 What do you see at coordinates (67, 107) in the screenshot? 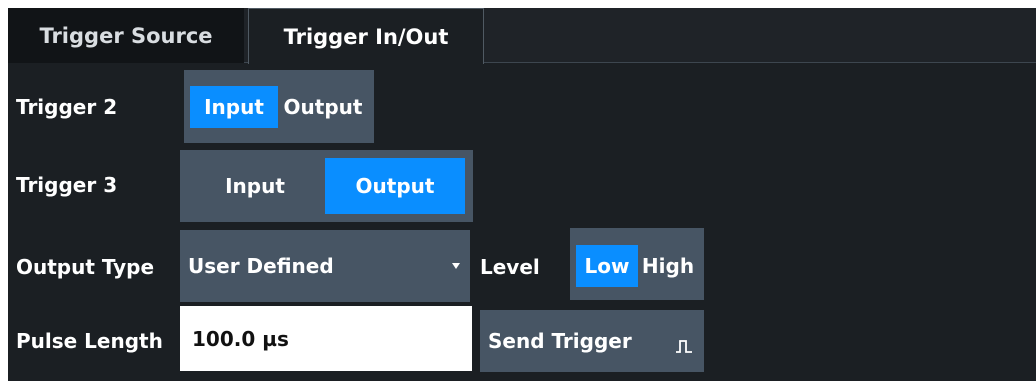
I see `trigger-2-label: Trigger 2` at bounding box center [67, 107].